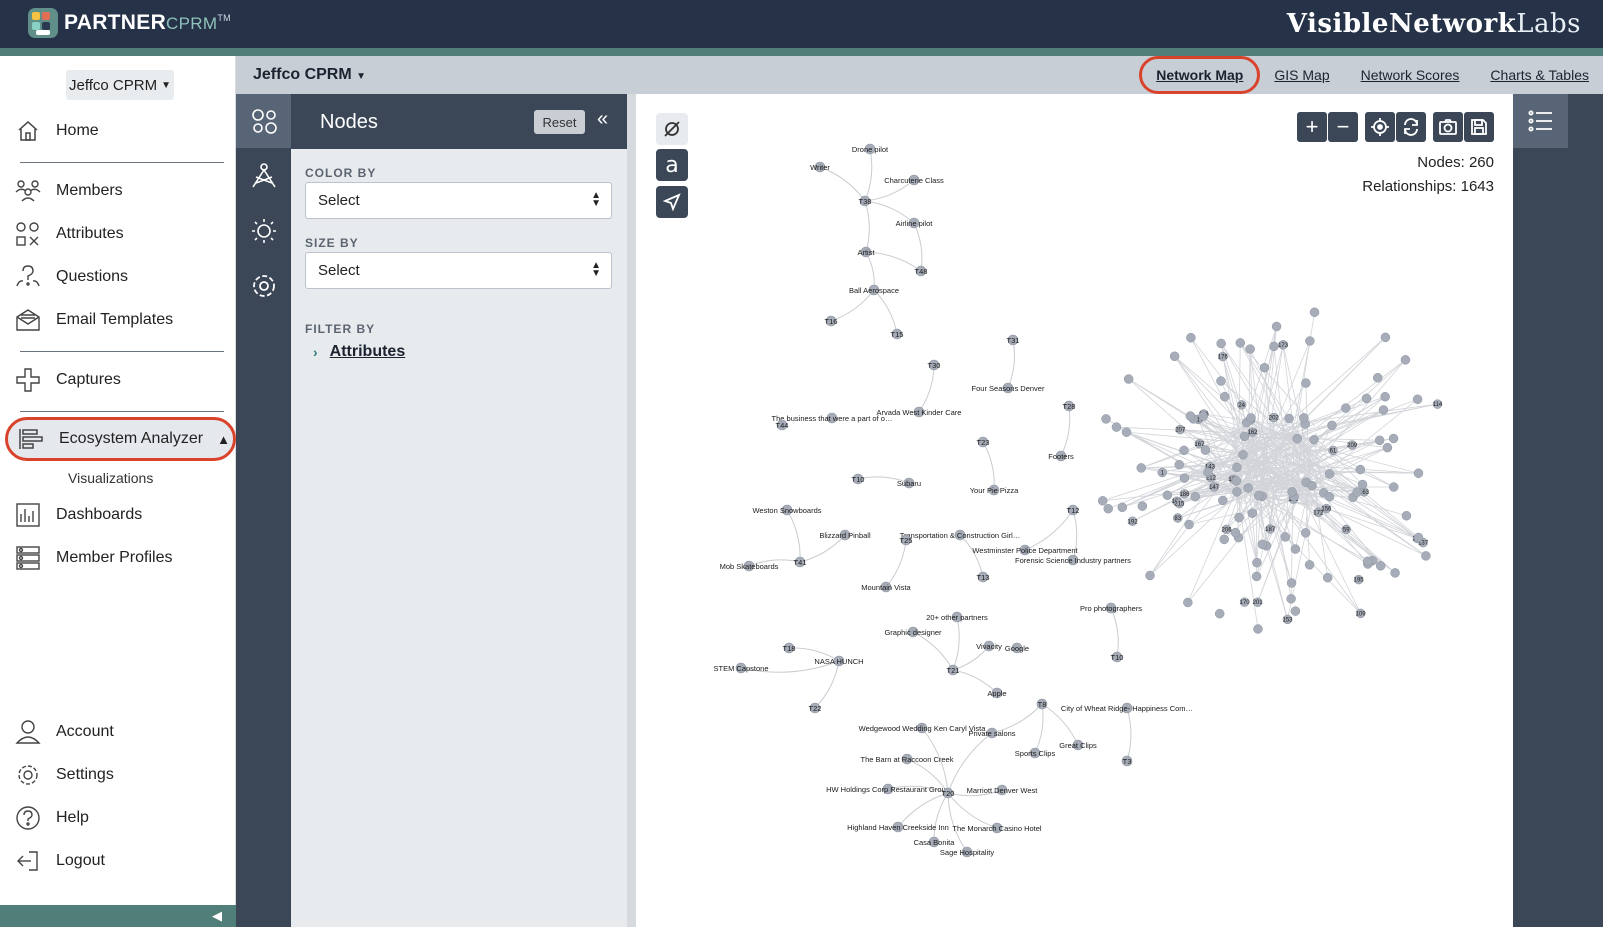 The image size is (1603, 927). Describe the element at coordinates (110, 478) in the screenshot. I see `subnav-visualizations: Visualizations` at that location.